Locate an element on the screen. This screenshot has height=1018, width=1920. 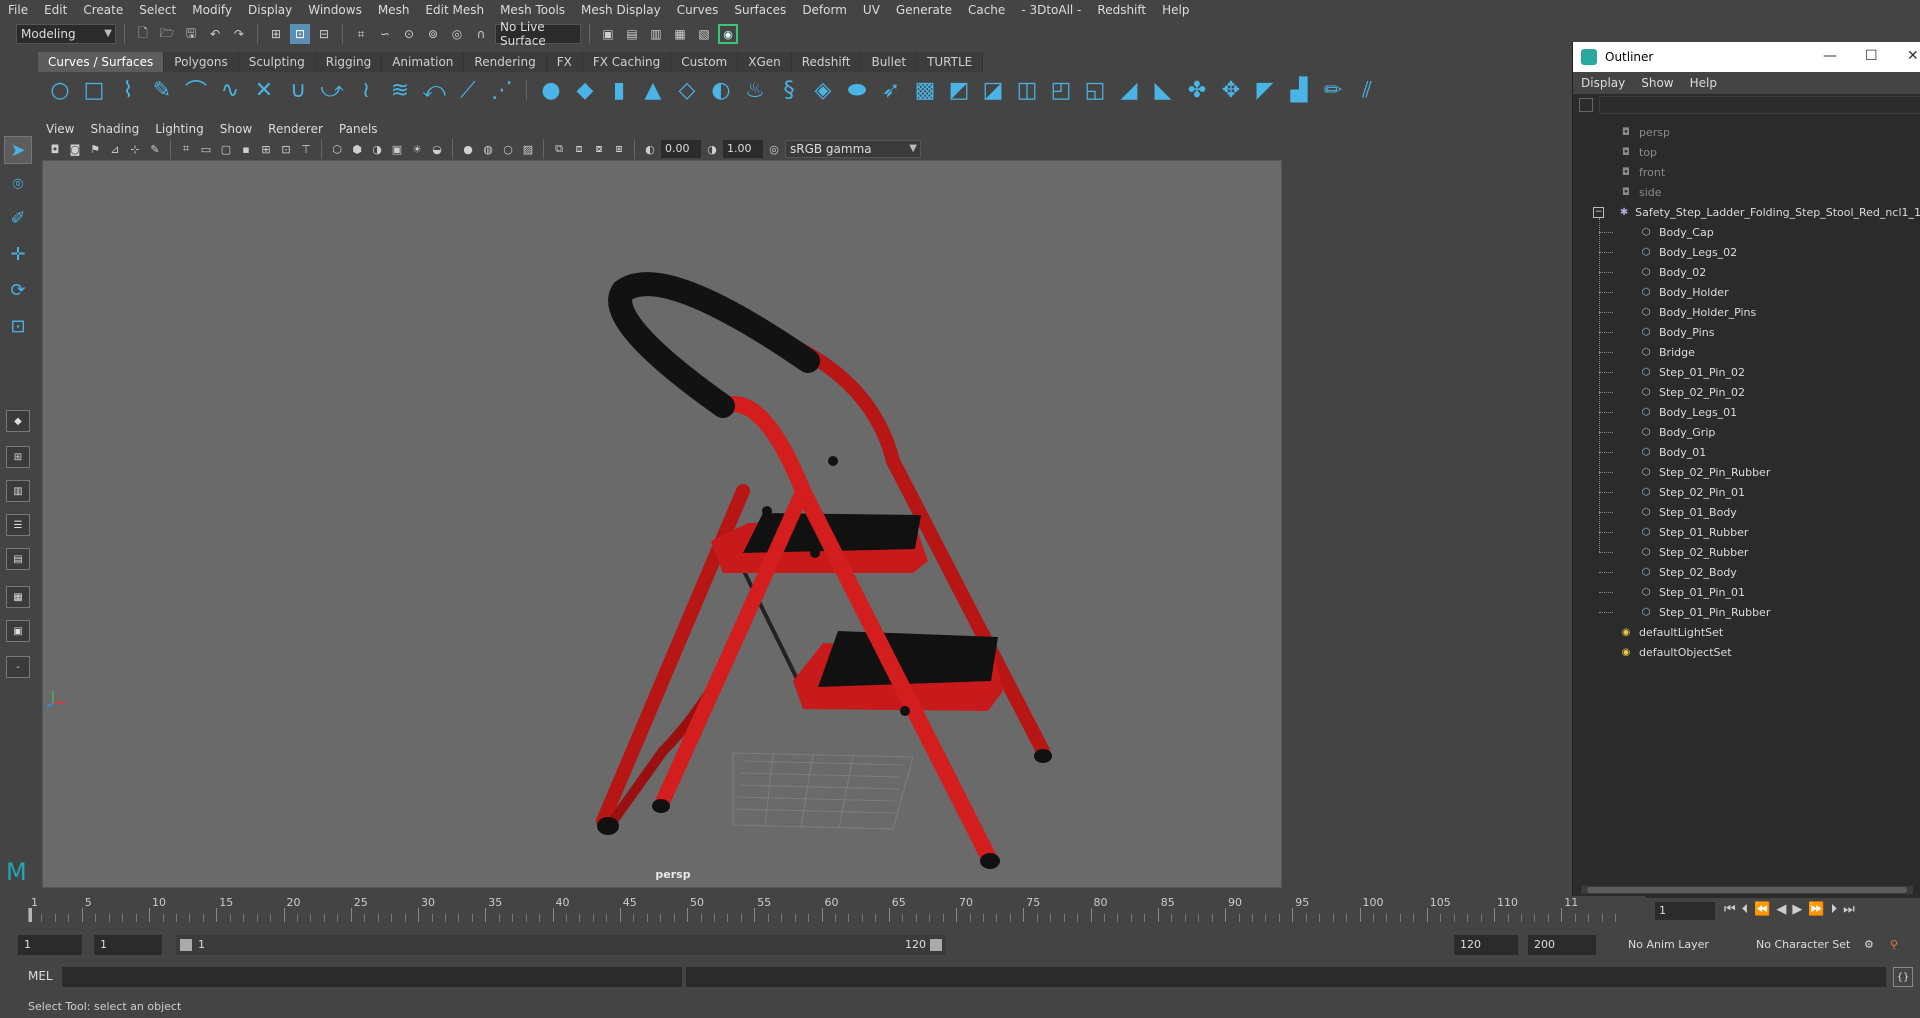
gate-mask-icon: ▪ is located at coordinates (246, 149).